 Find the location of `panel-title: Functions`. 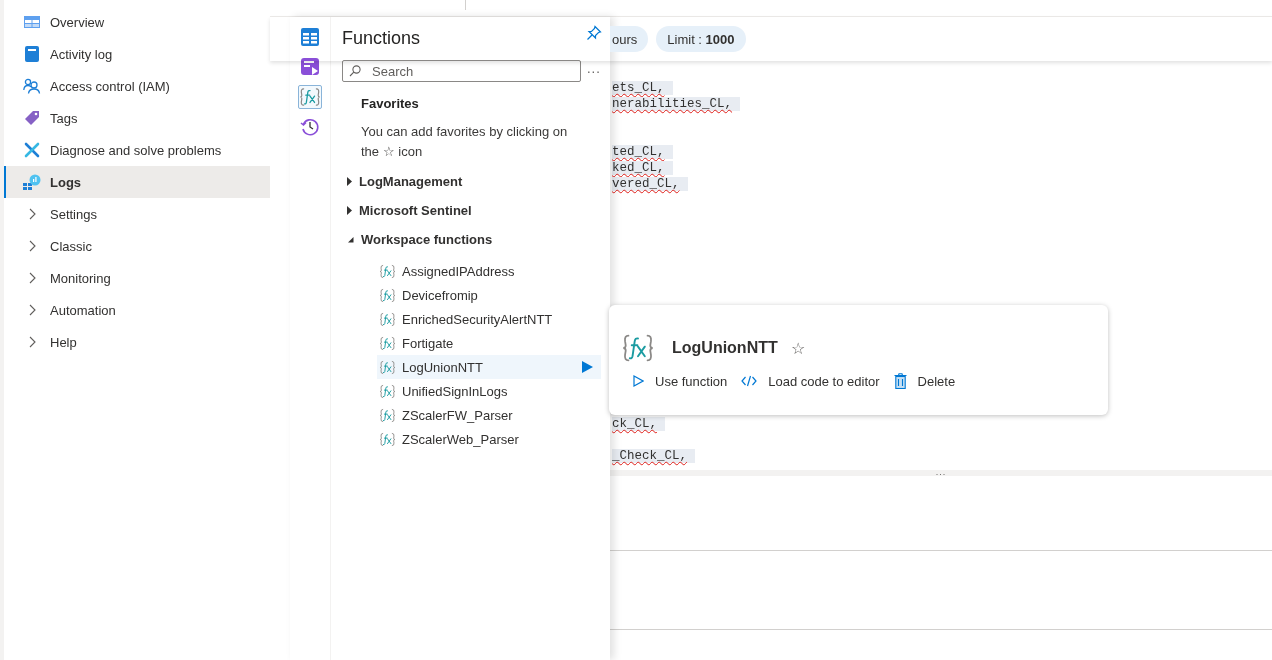

panel-title: Functions is located at coordinates (381, 38).